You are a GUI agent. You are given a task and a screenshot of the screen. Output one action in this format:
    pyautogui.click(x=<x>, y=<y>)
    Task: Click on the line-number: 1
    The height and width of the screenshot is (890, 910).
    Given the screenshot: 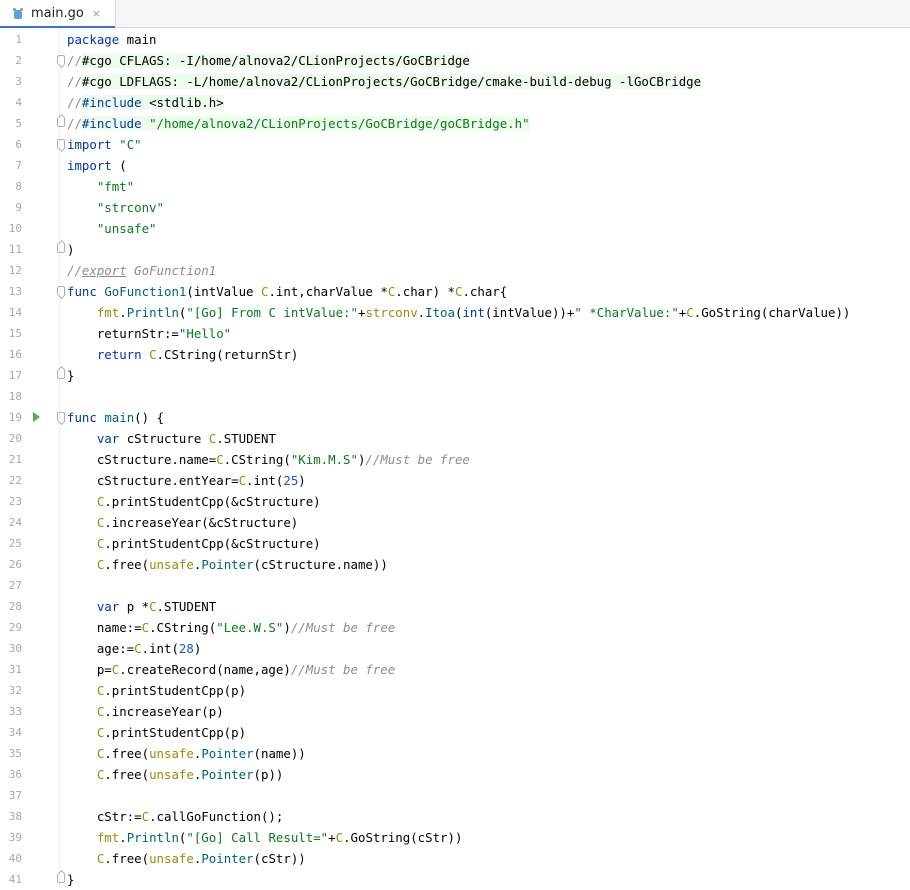 What is the action you would take?
    pyautogui.click(x=11, y=39)
    